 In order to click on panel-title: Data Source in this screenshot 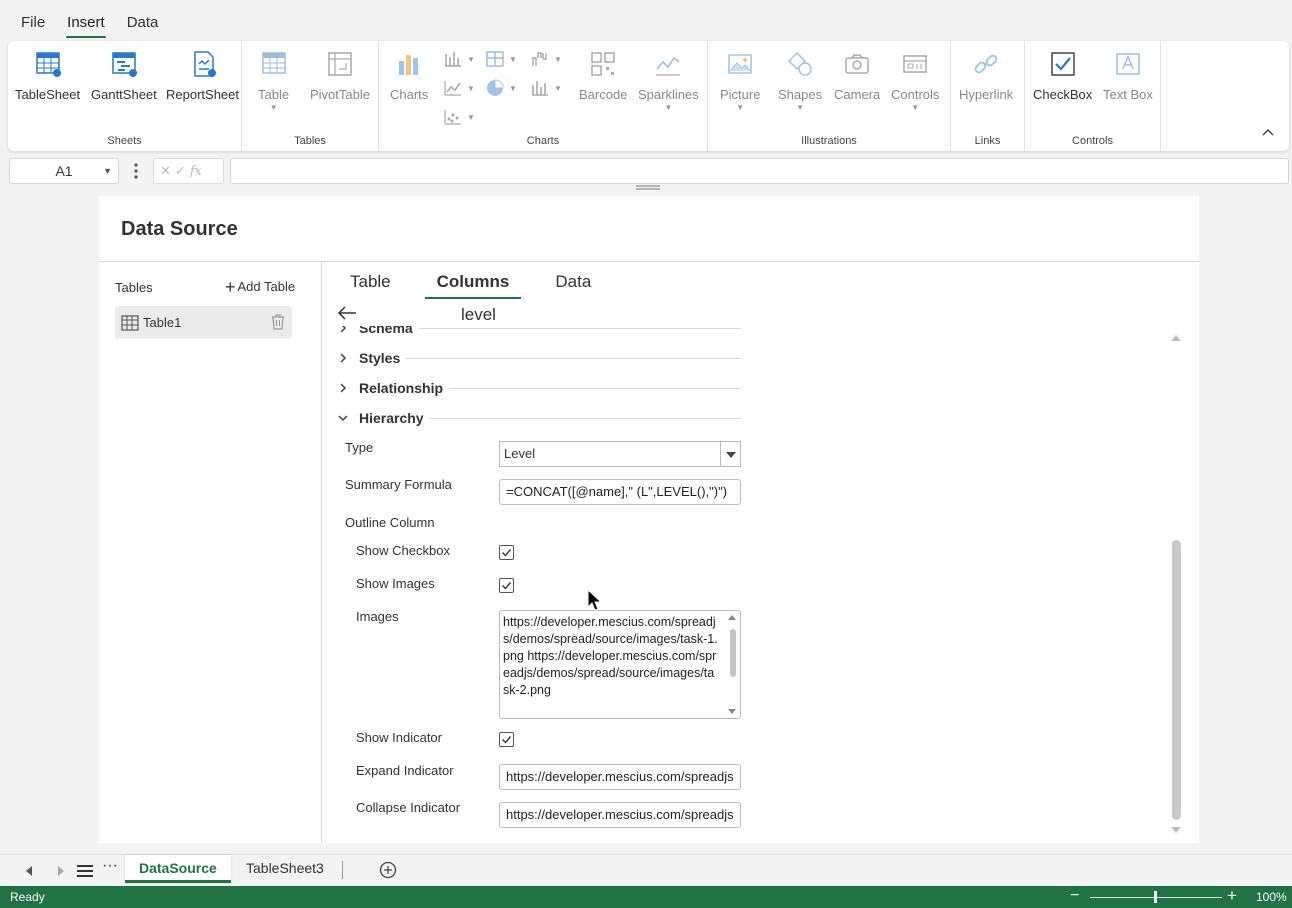, I will do `click(179, 229)`.